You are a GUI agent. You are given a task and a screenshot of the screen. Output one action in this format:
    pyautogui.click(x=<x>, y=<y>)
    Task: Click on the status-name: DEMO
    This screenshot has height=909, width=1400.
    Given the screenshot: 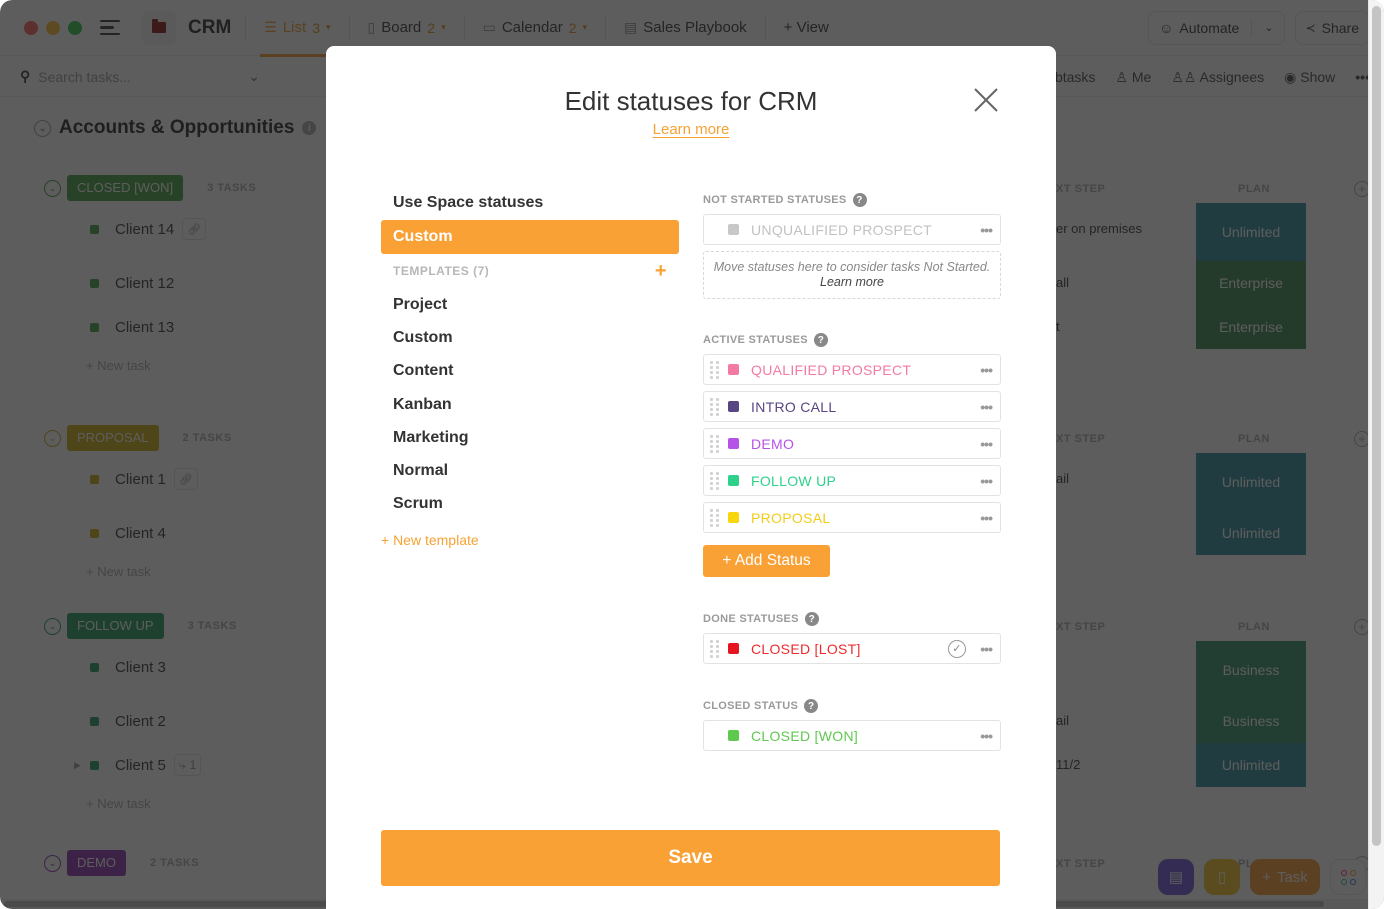 What is the action you would take?
    pyautogui.click(x=772, y=444)
    